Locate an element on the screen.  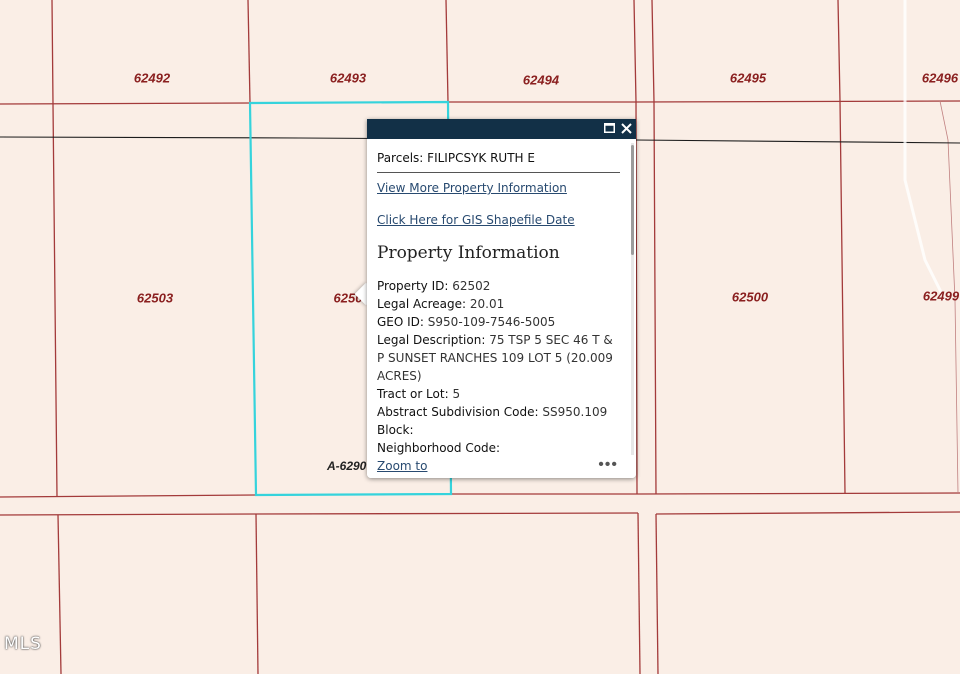
parcel-label-62496: 62496 is located at coordinates (940, 78).